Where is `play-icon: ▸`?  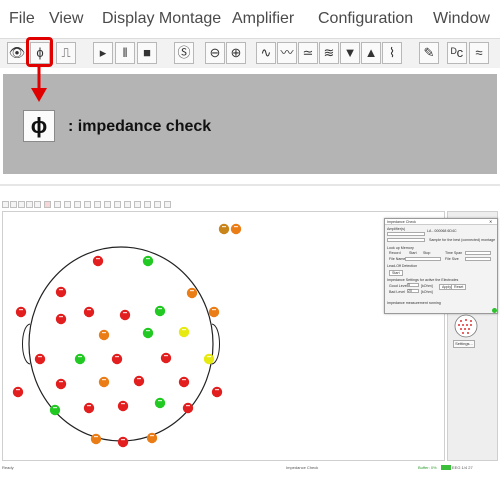 play-icon: ▸ is located at coordinates (103, 53).